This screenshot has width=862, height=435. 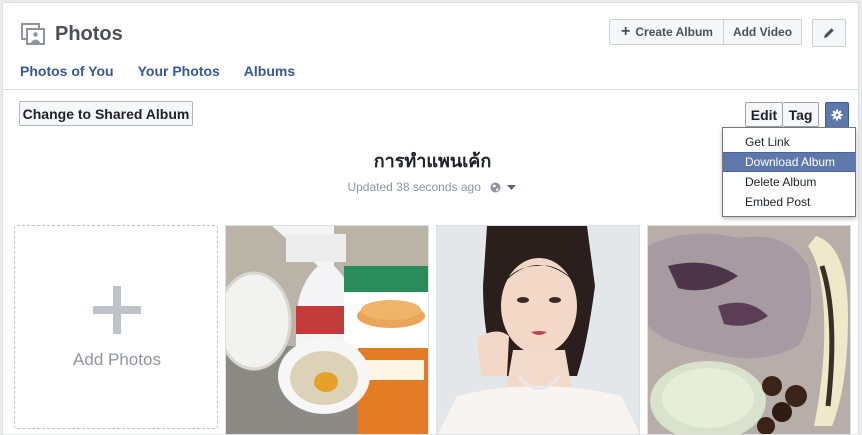 I want to click on privacy-selector, so click(x=503, y=187).